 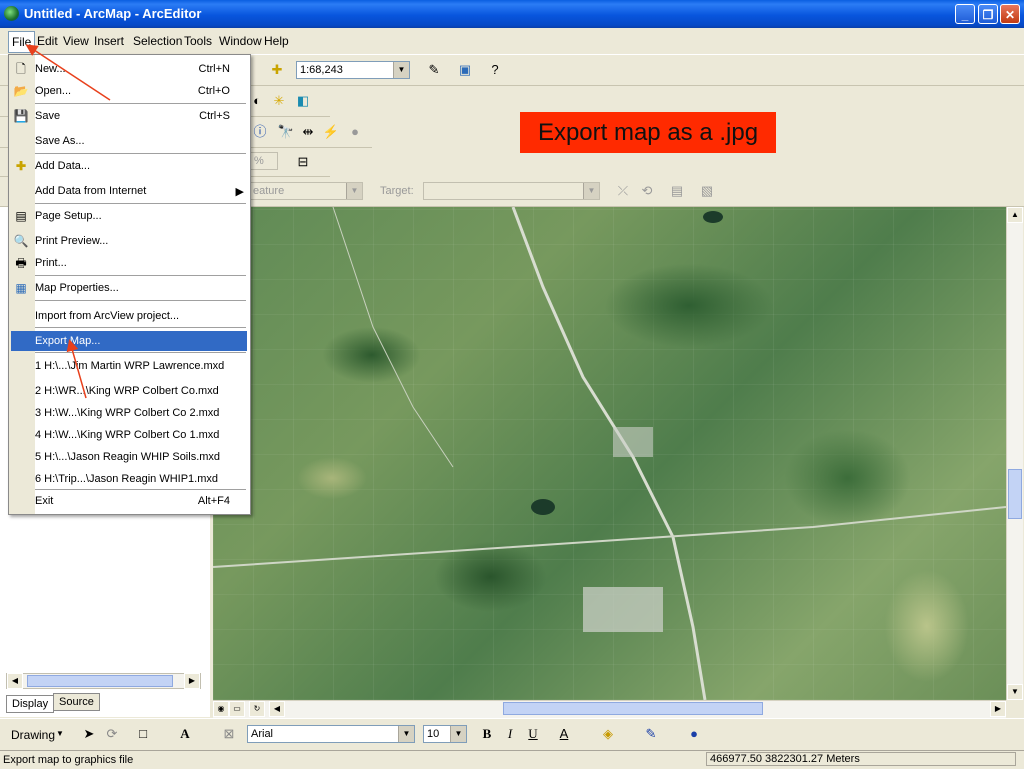 I want to click on arcmap-globe-icon, so click(x=11, y=13).